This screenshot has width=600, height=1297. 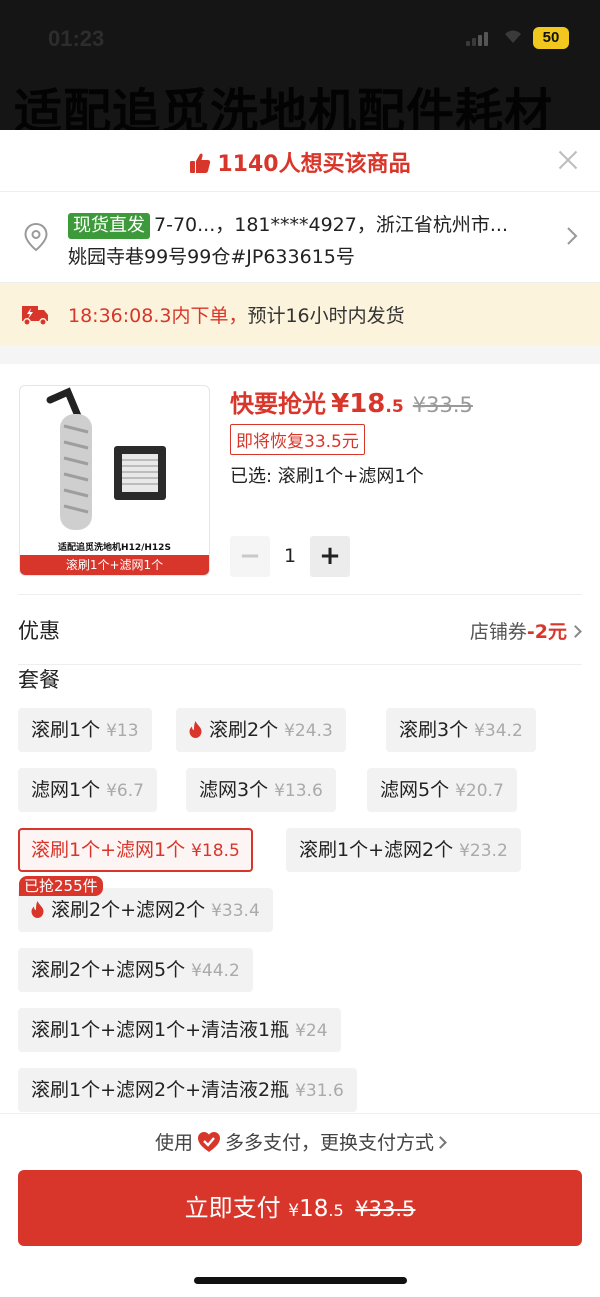 What do you see at coordinates (135, 970) in the screenshot?
I see `package-option: 滚刷2个+滤网5个 ¥44.2` at bounding box center [135, 970].